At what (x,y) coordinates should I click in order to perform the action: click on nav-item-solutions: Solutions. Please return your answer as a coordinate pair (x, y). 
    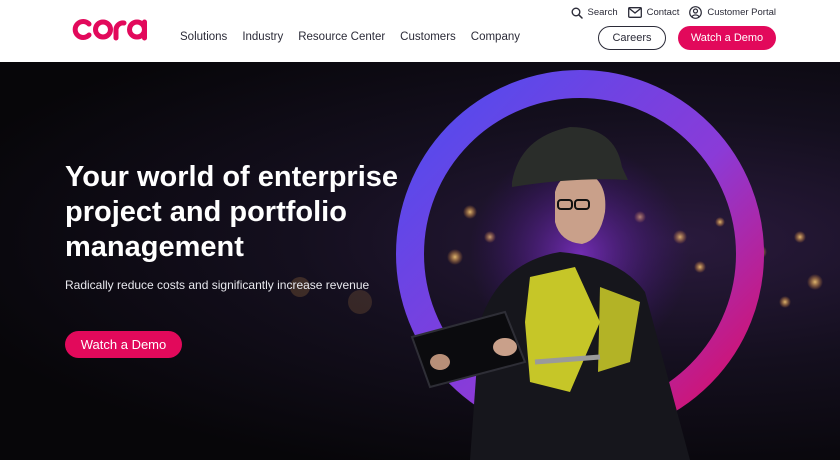
    Looking at the image, I should click on (203, 37).